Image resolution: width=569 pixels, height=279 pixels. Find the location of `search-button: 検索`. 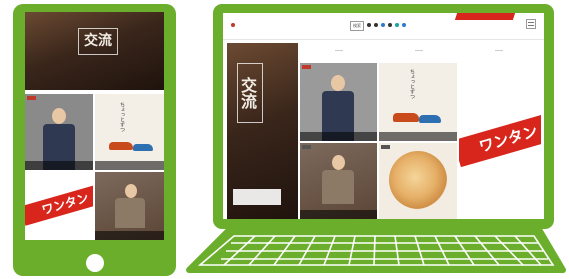

search-button: 検索 is located at coordinates (357, 26).